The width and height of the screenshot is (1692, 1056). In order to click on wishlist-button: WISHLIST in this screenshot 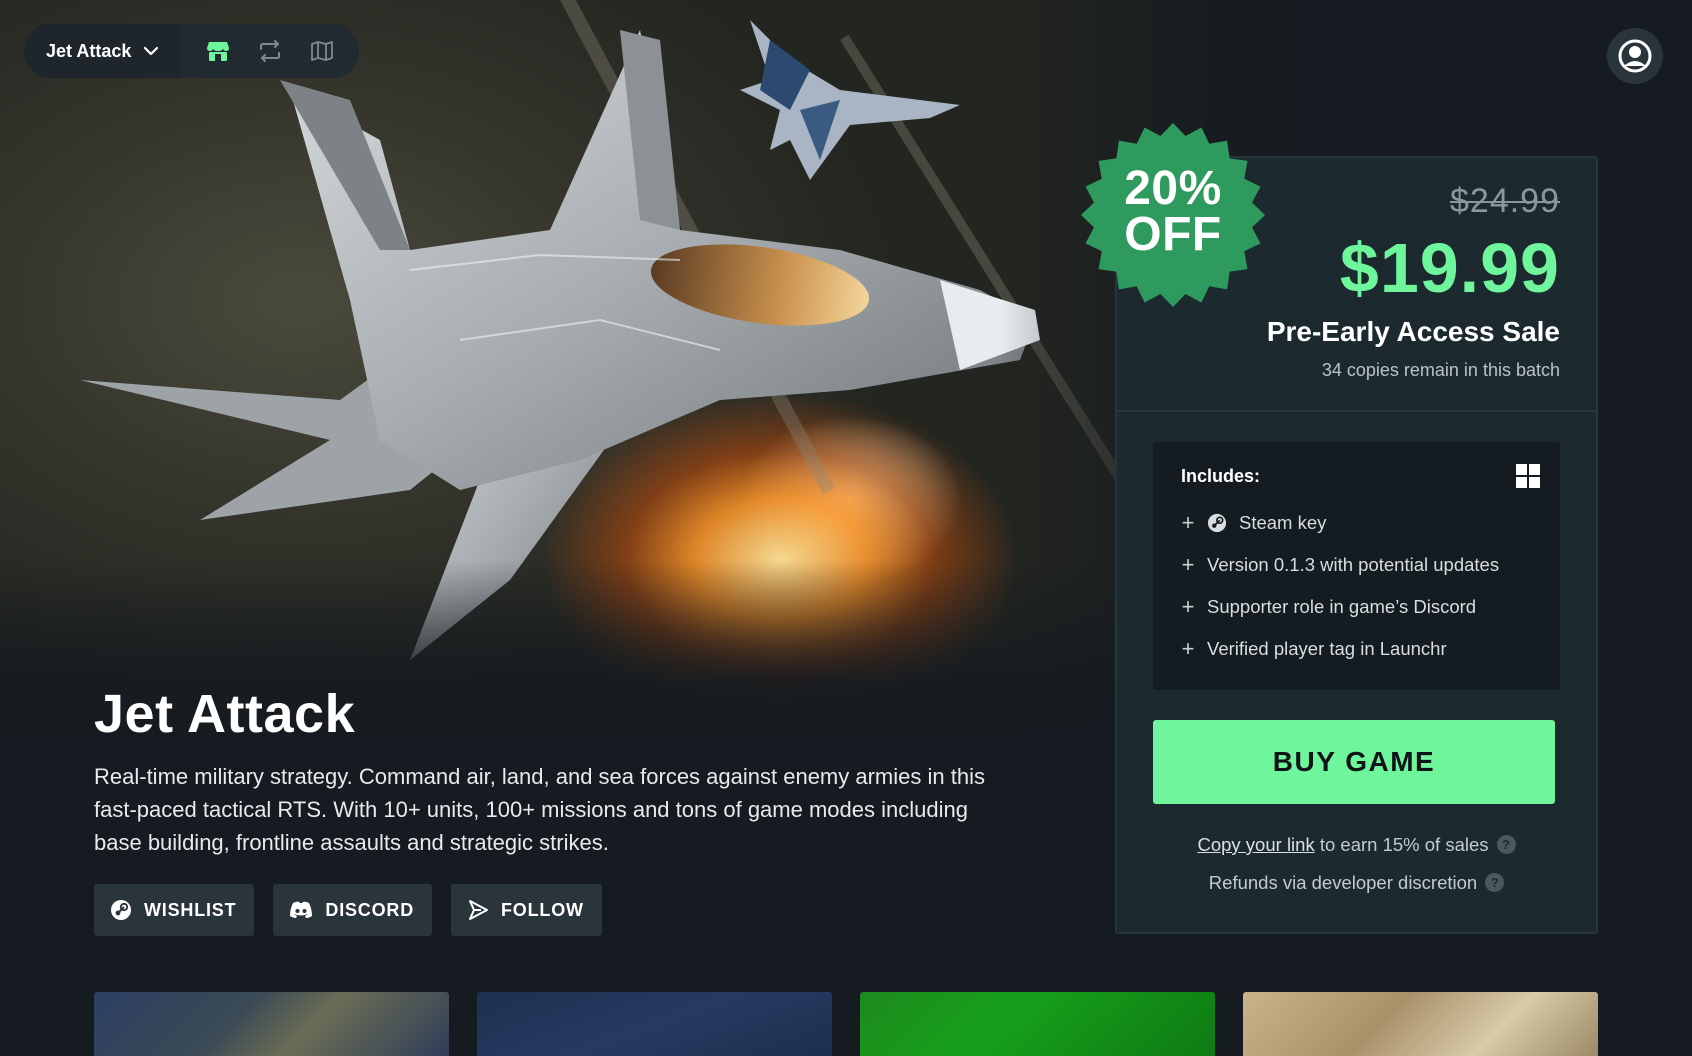, I will do `click(174, 910)`.